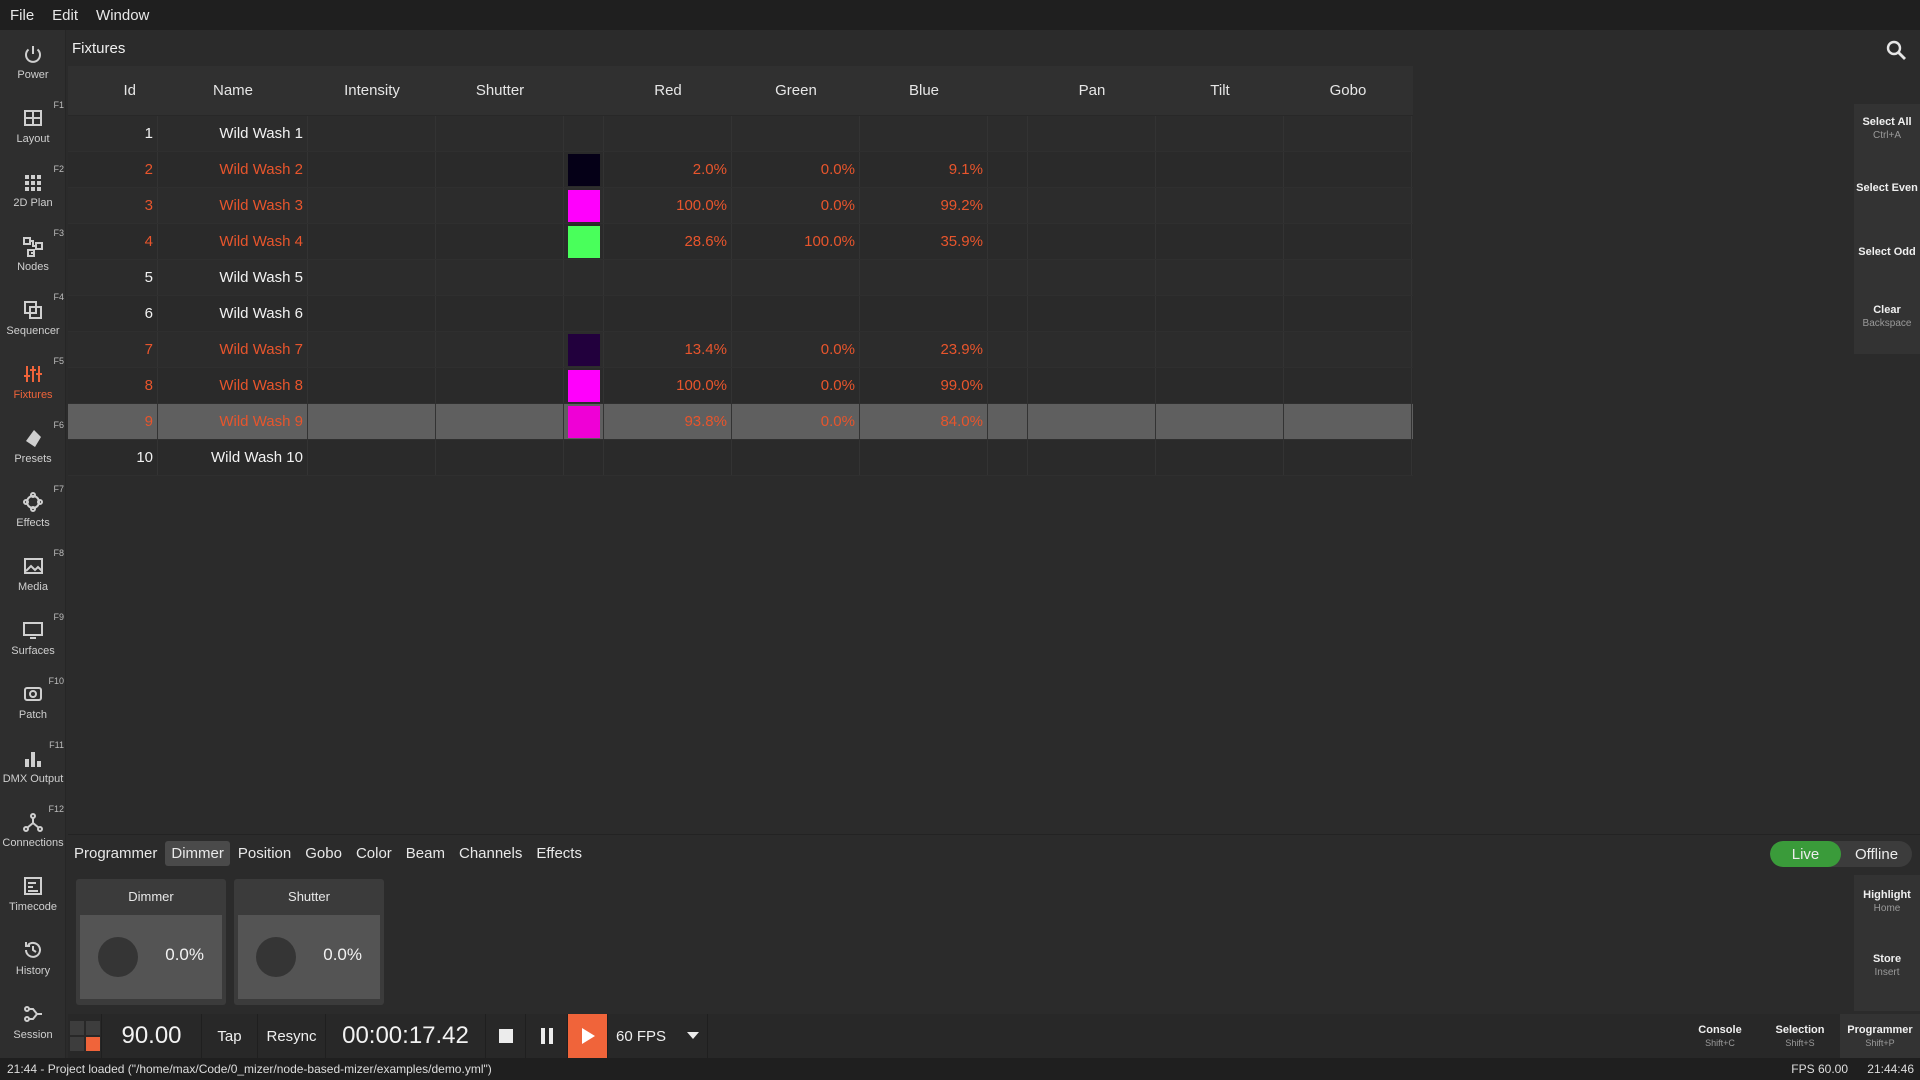 Image resolution: width=1920 pixels, height=1080 pixels. Describe the element at coordinates (1896, 50) in the screenshot. I see `search-icon` at that location.